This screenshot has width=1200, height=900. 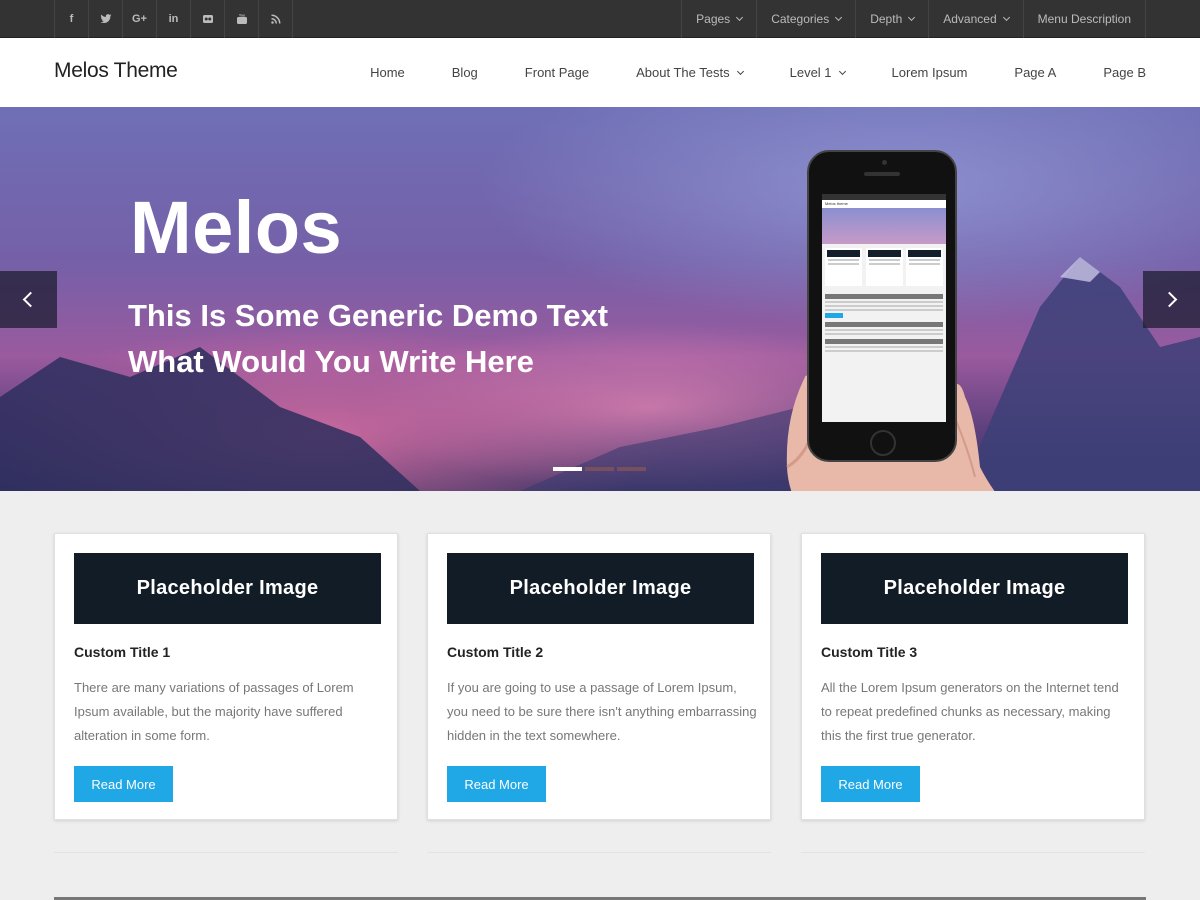 I want to click on nav-item-front-page: Front Page, so click(x=557, y=72).